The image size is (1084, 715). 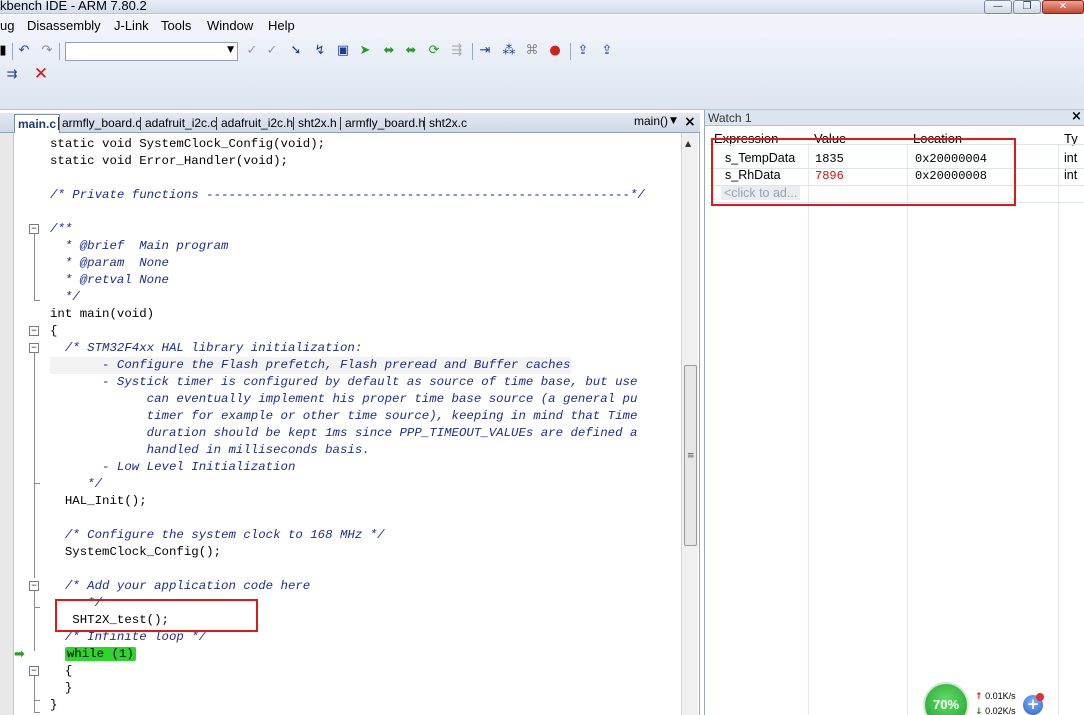 I want to click on current-statement-arrow-icon: ➡, so click(x=19, y=654).